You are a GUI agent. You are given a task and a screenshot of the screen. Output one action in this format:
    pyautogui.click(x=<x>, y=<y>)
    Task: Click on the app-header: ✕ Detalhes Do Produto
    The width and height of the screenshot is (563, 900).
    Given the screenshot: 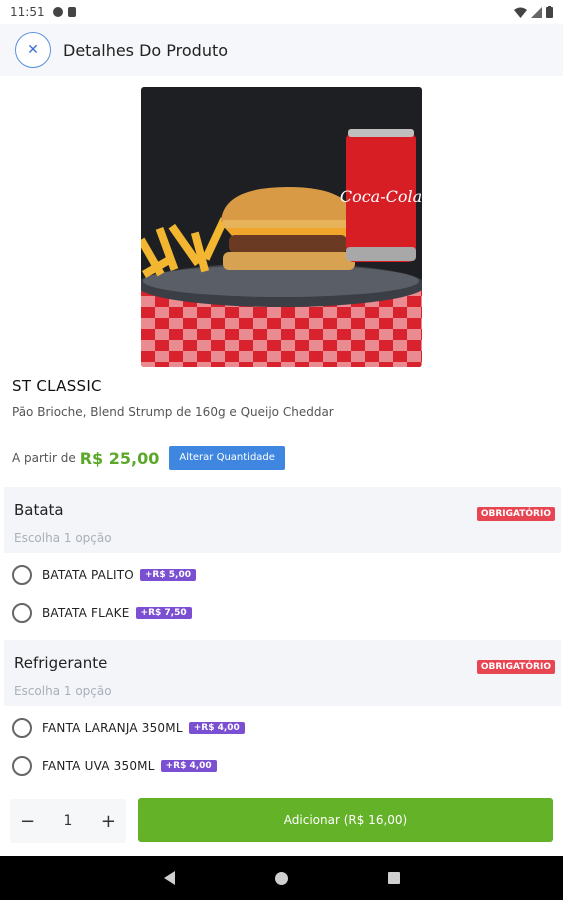 What is the action you would take?
    pyautogui.click(x=281, y=50)
    